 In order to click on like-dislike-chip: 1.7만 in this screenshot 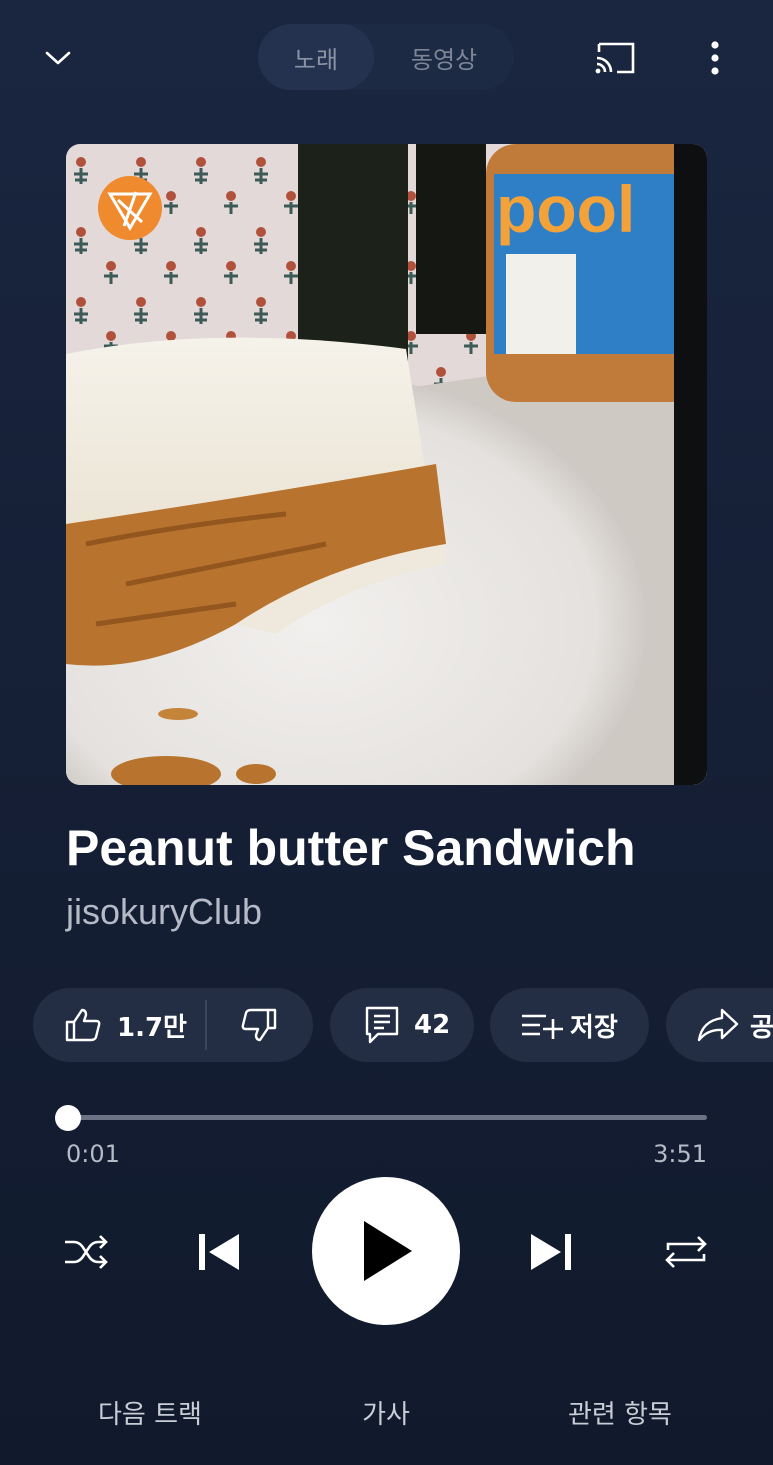, I will do `click(173, 1025)`.